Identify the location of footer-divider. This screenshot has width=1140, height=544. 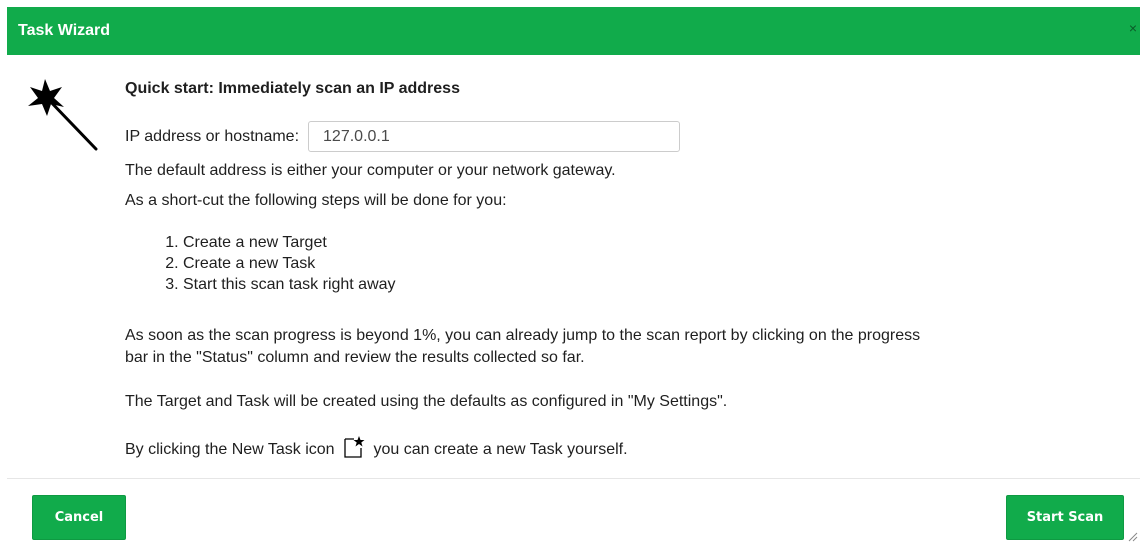
(573, 478).